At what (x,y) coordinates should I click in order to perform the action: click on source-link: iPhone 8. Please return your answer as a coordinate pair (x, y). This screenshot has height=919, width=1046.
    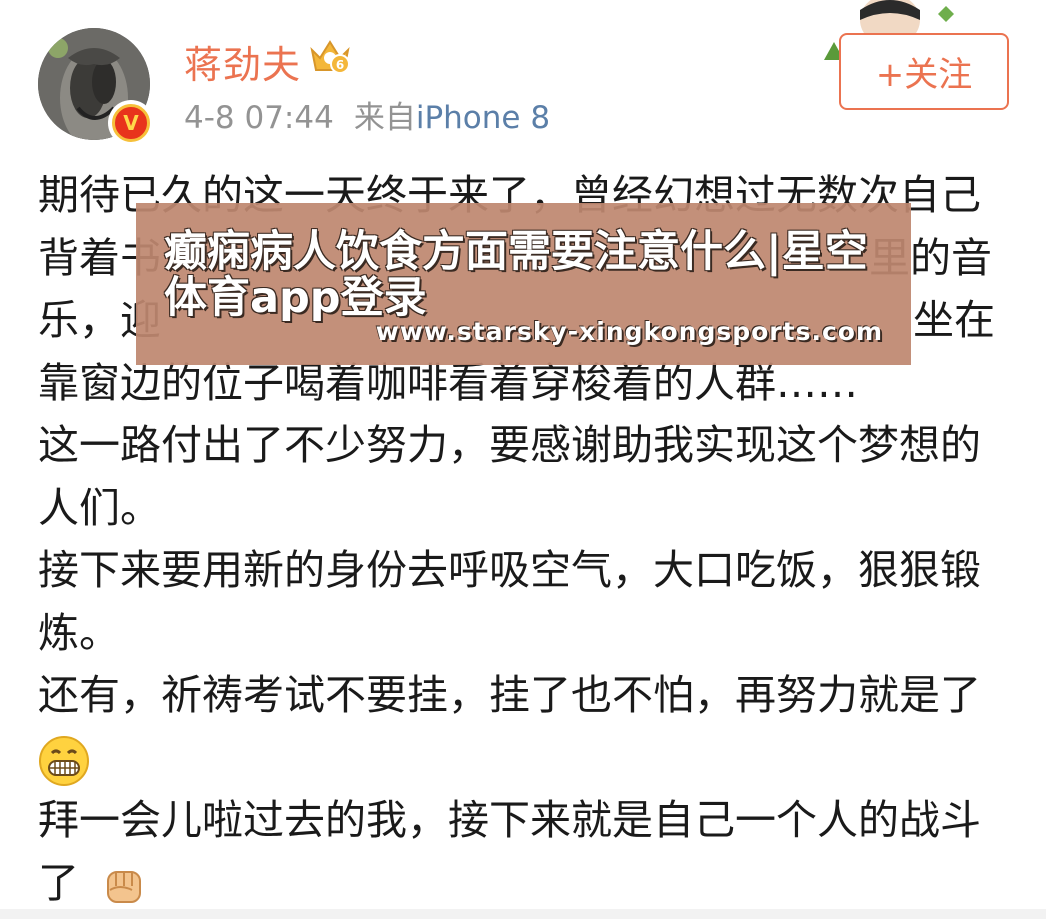
    Looking at the image, I should click on (483, 118).